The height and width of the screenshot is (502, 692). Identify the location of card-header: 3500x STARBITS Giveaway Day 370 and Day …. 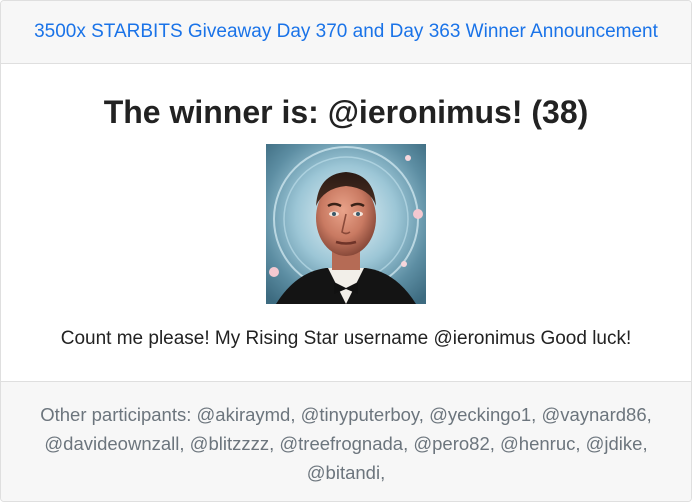
(346, 32).